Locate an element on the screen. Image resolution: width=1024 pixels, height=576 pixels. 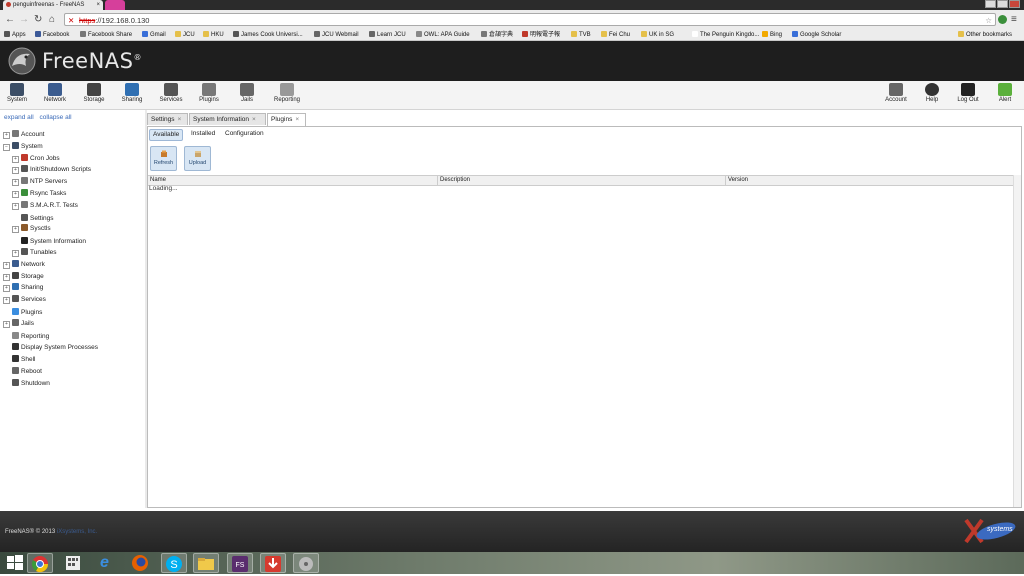
tree-item-network: + Network is located at coordinates (24, 264).